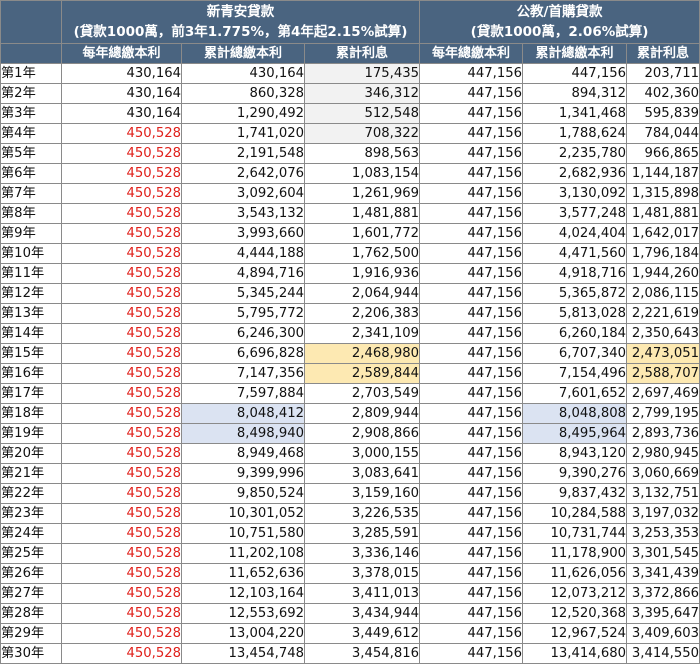 The width and height of the screenshot is (700, 667). I want to click on cell-a-interest: 3,159,160, so click(362, 493).